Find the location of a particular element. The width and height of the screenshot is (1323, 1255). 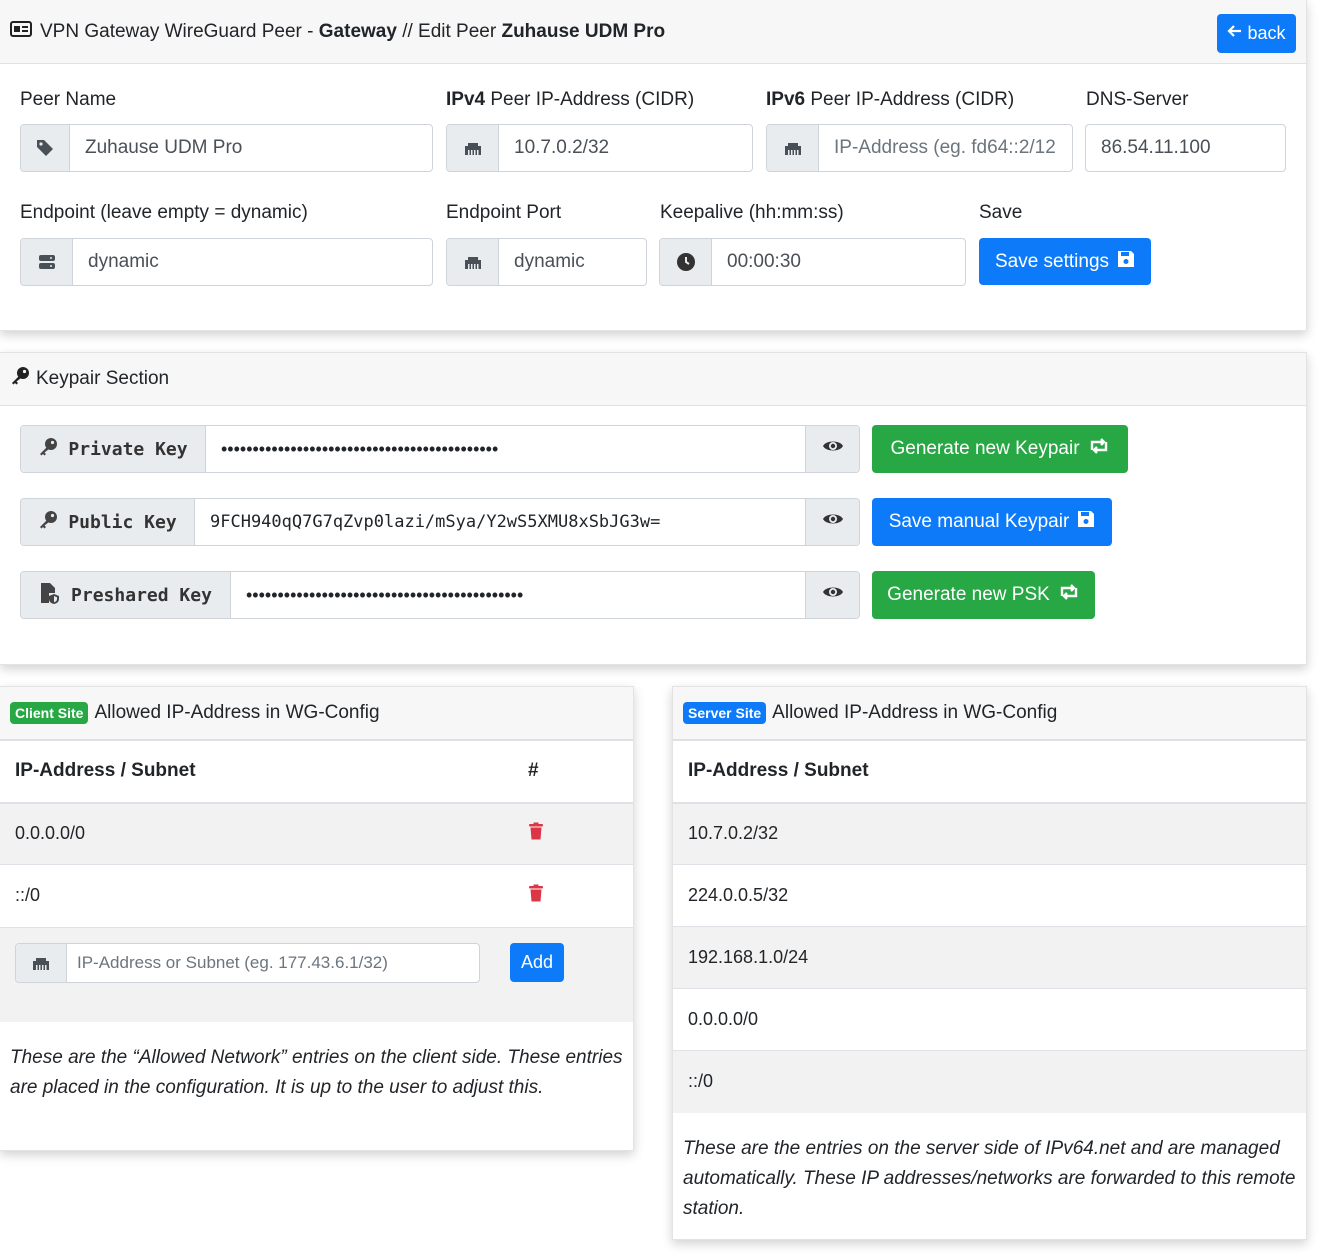

client-site-badge: Client Site is located at coordinates (49, 713).